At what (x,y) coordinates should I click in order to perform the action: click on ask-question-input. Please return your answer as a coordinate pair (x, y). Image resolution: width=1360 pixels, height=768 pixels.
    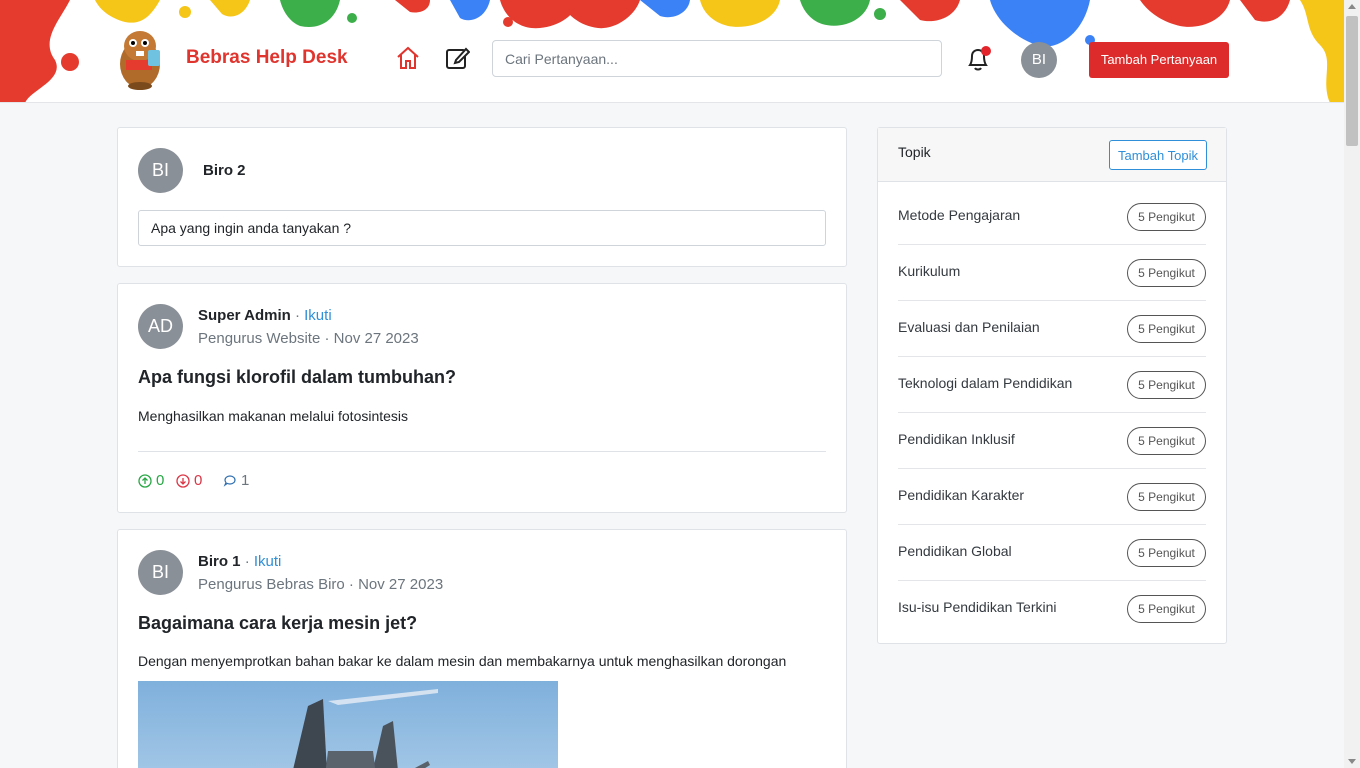
    Looking at the image, I should click on (482, 228).